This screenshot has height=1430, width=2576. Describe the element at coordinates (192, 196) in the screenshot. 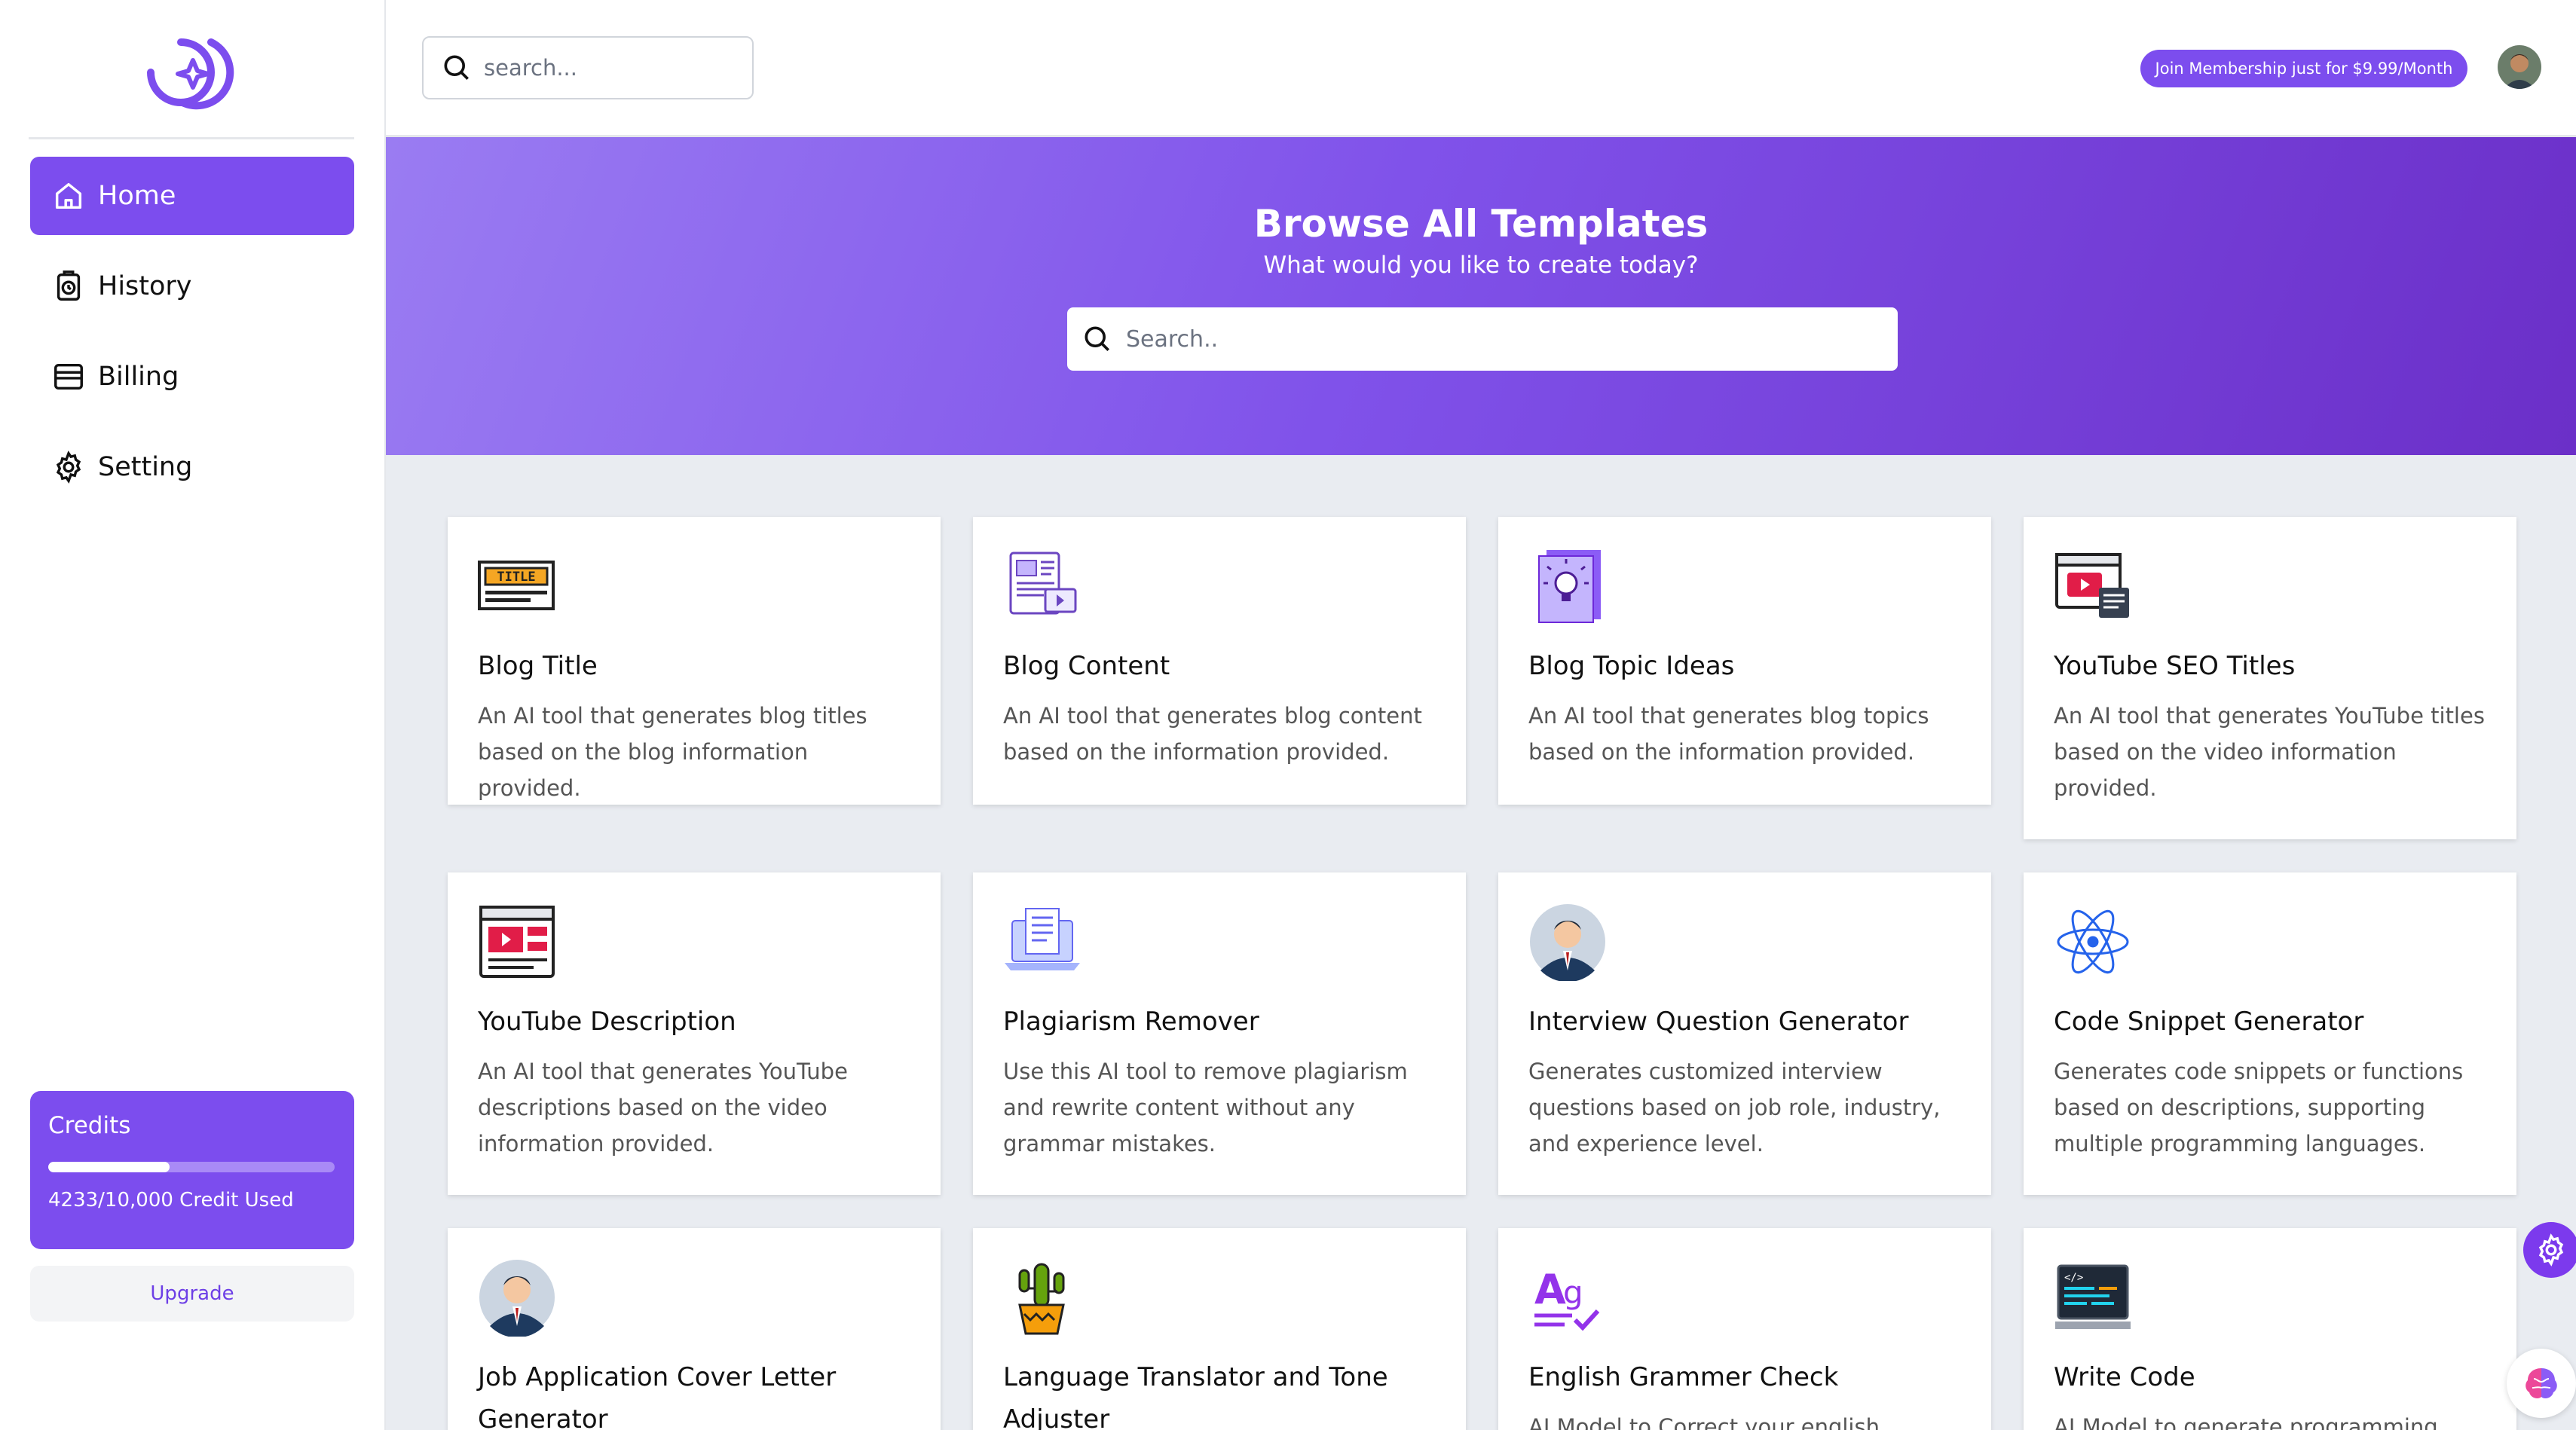

I see `sidebar-item-home: Home` at that location.